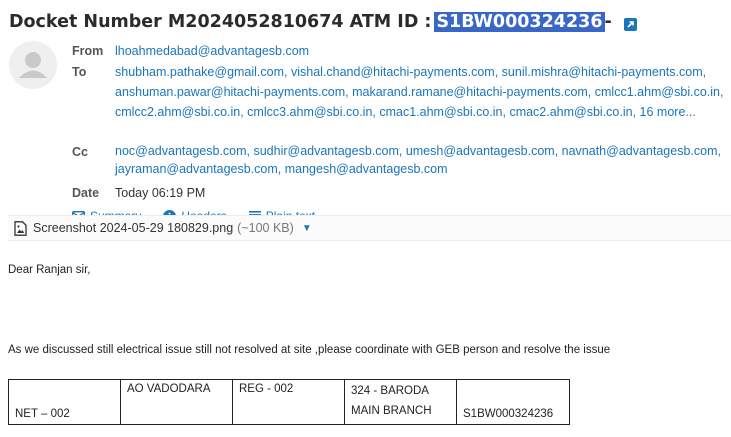 The width and height of the screenshot is (731, 437). I want to click on subject-selected-text: S1BW000324236, so click(519, 22).